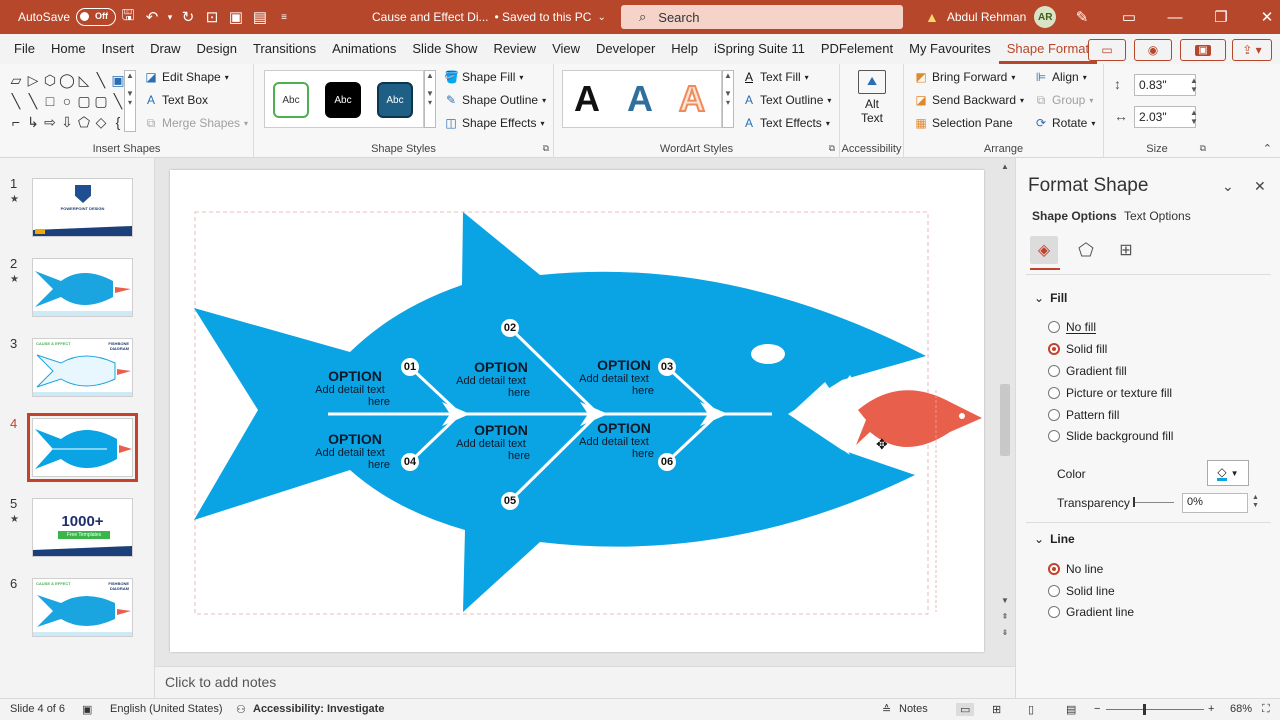 The image size is (1280, 720). I want to click on text-fill-button: A Text Fill ▾, so click(775, 77).